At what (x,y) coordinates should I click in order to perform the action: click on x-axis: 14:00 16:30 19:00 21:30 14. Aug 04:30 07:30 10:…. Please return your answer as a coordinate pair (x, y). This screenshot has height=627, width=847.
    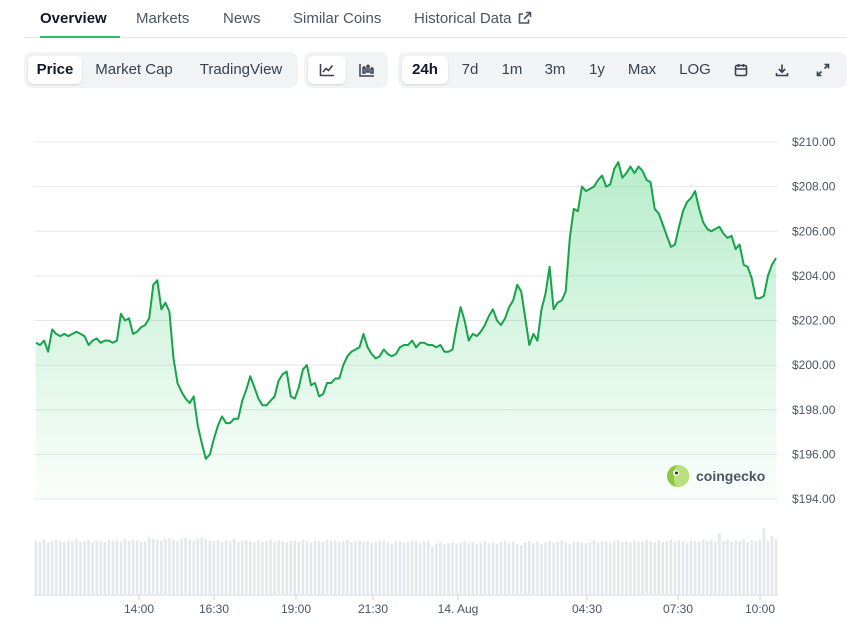
    Looking at the image, I should click on (449, 605).